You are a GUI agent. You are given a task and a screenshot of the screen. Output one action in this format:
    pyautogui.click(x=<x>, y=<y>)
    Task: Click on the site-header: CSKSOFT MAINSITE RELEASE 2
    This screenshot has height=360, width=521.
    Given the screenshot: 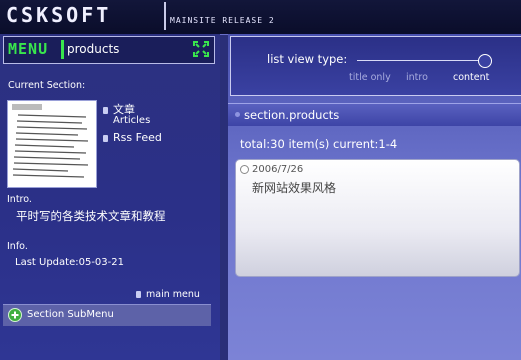 What is the action you would take?
    pyautogui.click(x=260, y=17)
    